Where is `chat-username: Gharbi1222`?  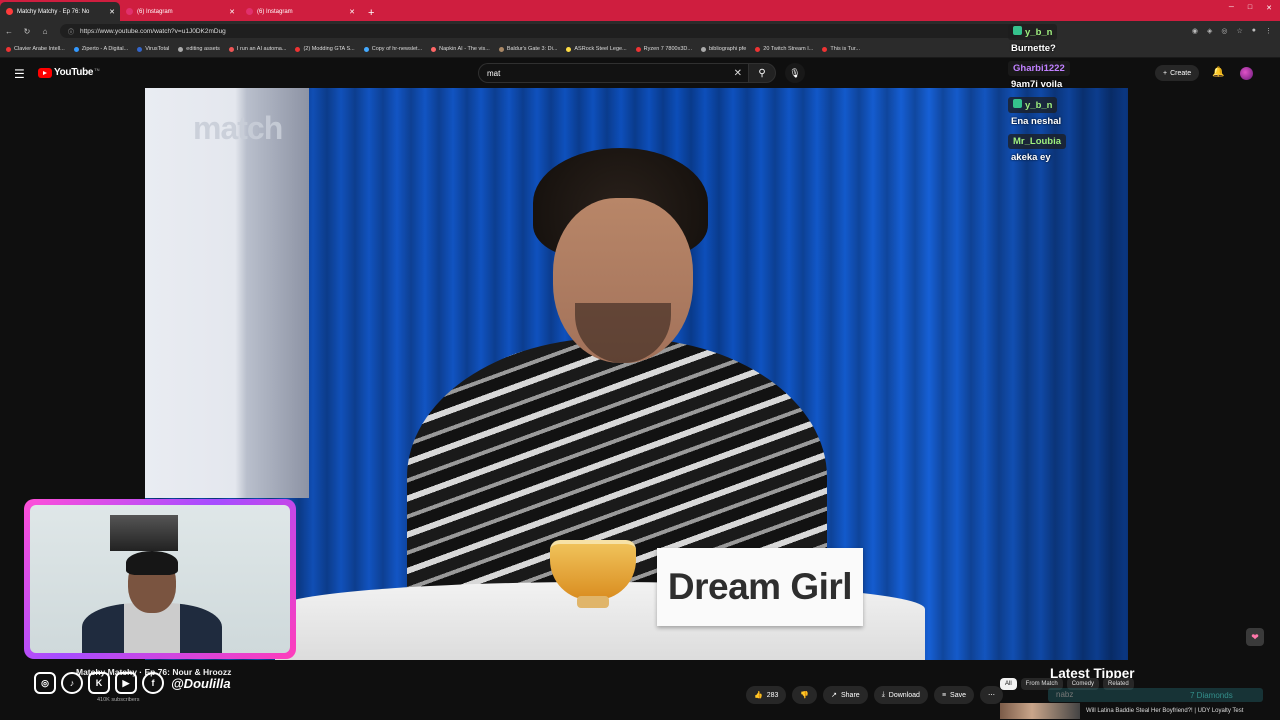
chat-username: Gharbi1222 is located at coordinates (1039, 68).